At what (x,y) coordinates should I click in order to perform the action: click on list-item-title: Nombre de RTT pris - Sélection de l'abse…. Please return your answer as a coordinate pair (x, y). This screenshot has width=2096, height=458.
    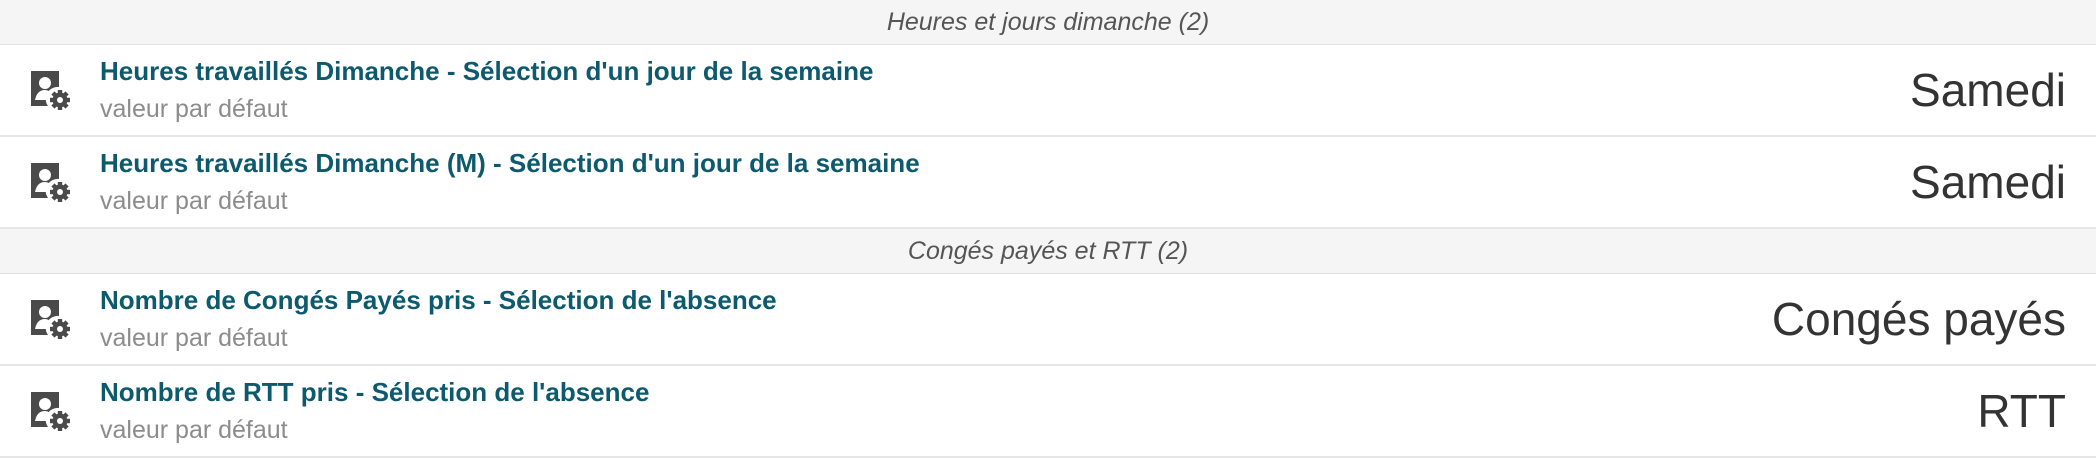
    Looking at the image, I should click on (375, 392).